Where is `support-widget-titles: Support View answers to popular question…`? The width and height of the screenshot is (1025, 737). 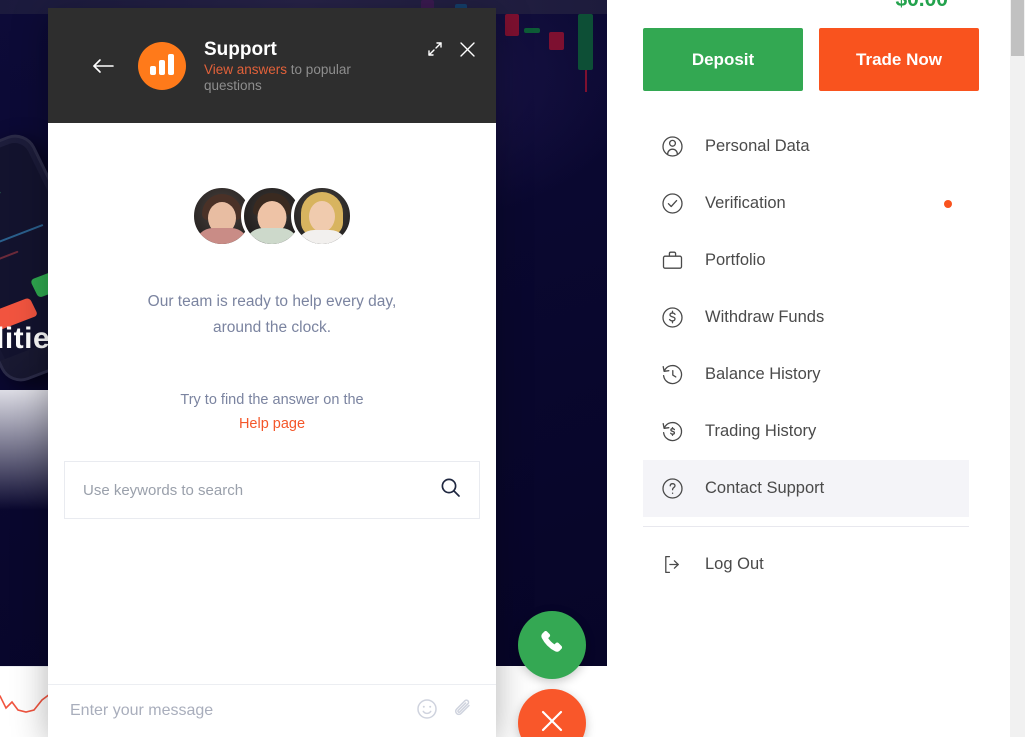 support-widget-titles: Support View answers to popular question… is located at coordinates (314, 66).